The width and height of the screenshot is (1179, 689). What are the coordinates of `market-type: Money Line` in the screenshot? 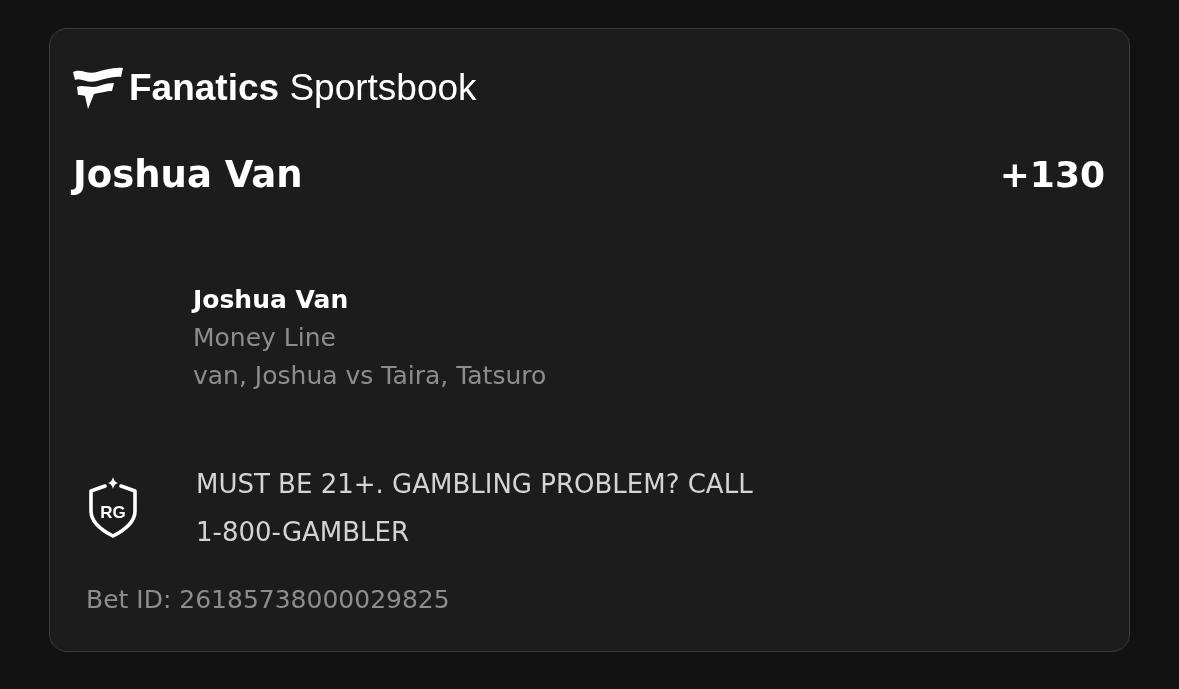 It's located at (264, 338).